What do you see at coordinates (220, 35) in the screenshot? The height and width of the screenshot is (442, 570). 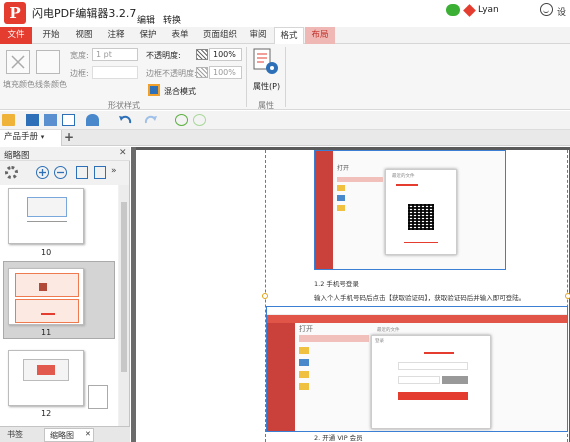 I see `tab-page-organize: 页面组织` at bounding box center [220, 35].